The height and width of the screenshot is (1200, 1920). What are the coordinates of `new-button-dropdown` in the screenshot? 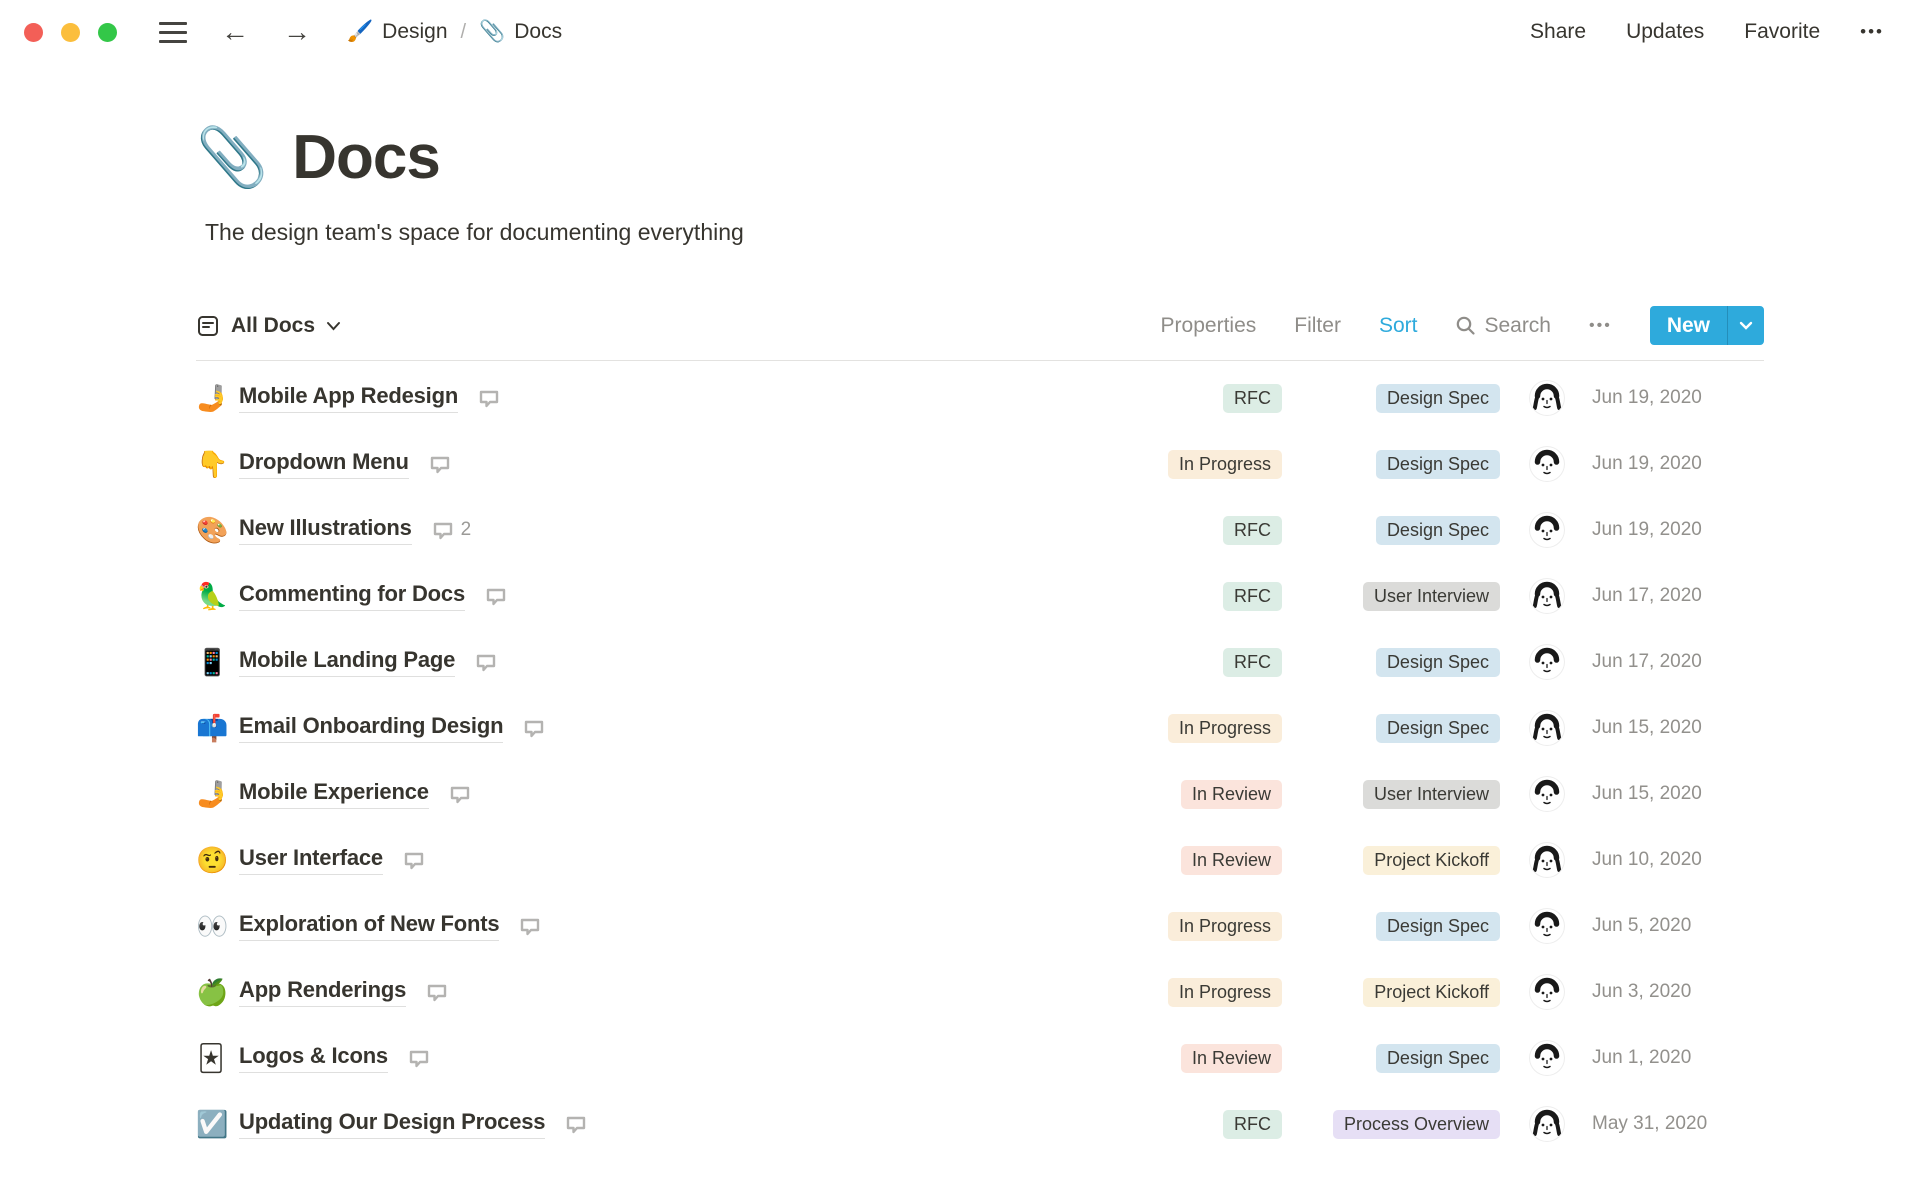 It's located at (1745, 325).